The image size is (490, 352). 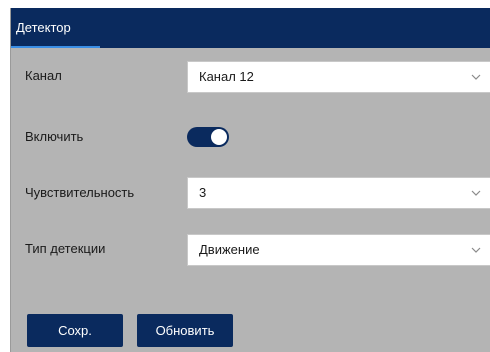 I want to click on tab-detector: Детектор, so click(x=55, y=28).